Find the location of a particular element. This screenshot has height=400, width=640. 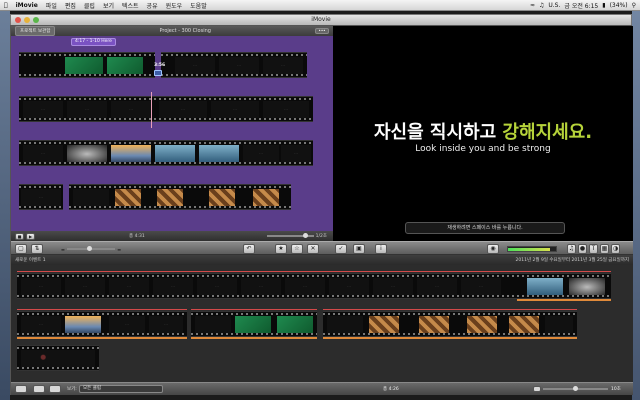

menu-clip: 클립 is located at coordinates (89, 5).